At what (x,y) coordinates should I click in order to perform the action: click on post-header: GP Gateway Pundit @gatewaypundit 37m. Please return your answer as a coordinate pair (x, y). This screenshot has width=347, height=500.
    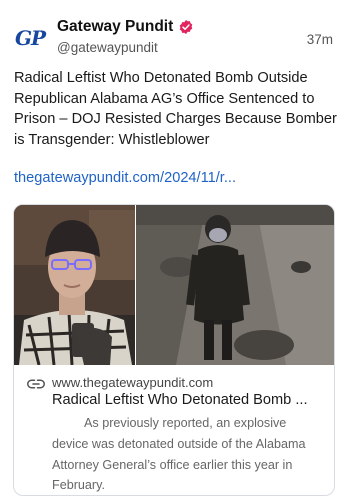
    Looking at the image, I should click on (173, 33).